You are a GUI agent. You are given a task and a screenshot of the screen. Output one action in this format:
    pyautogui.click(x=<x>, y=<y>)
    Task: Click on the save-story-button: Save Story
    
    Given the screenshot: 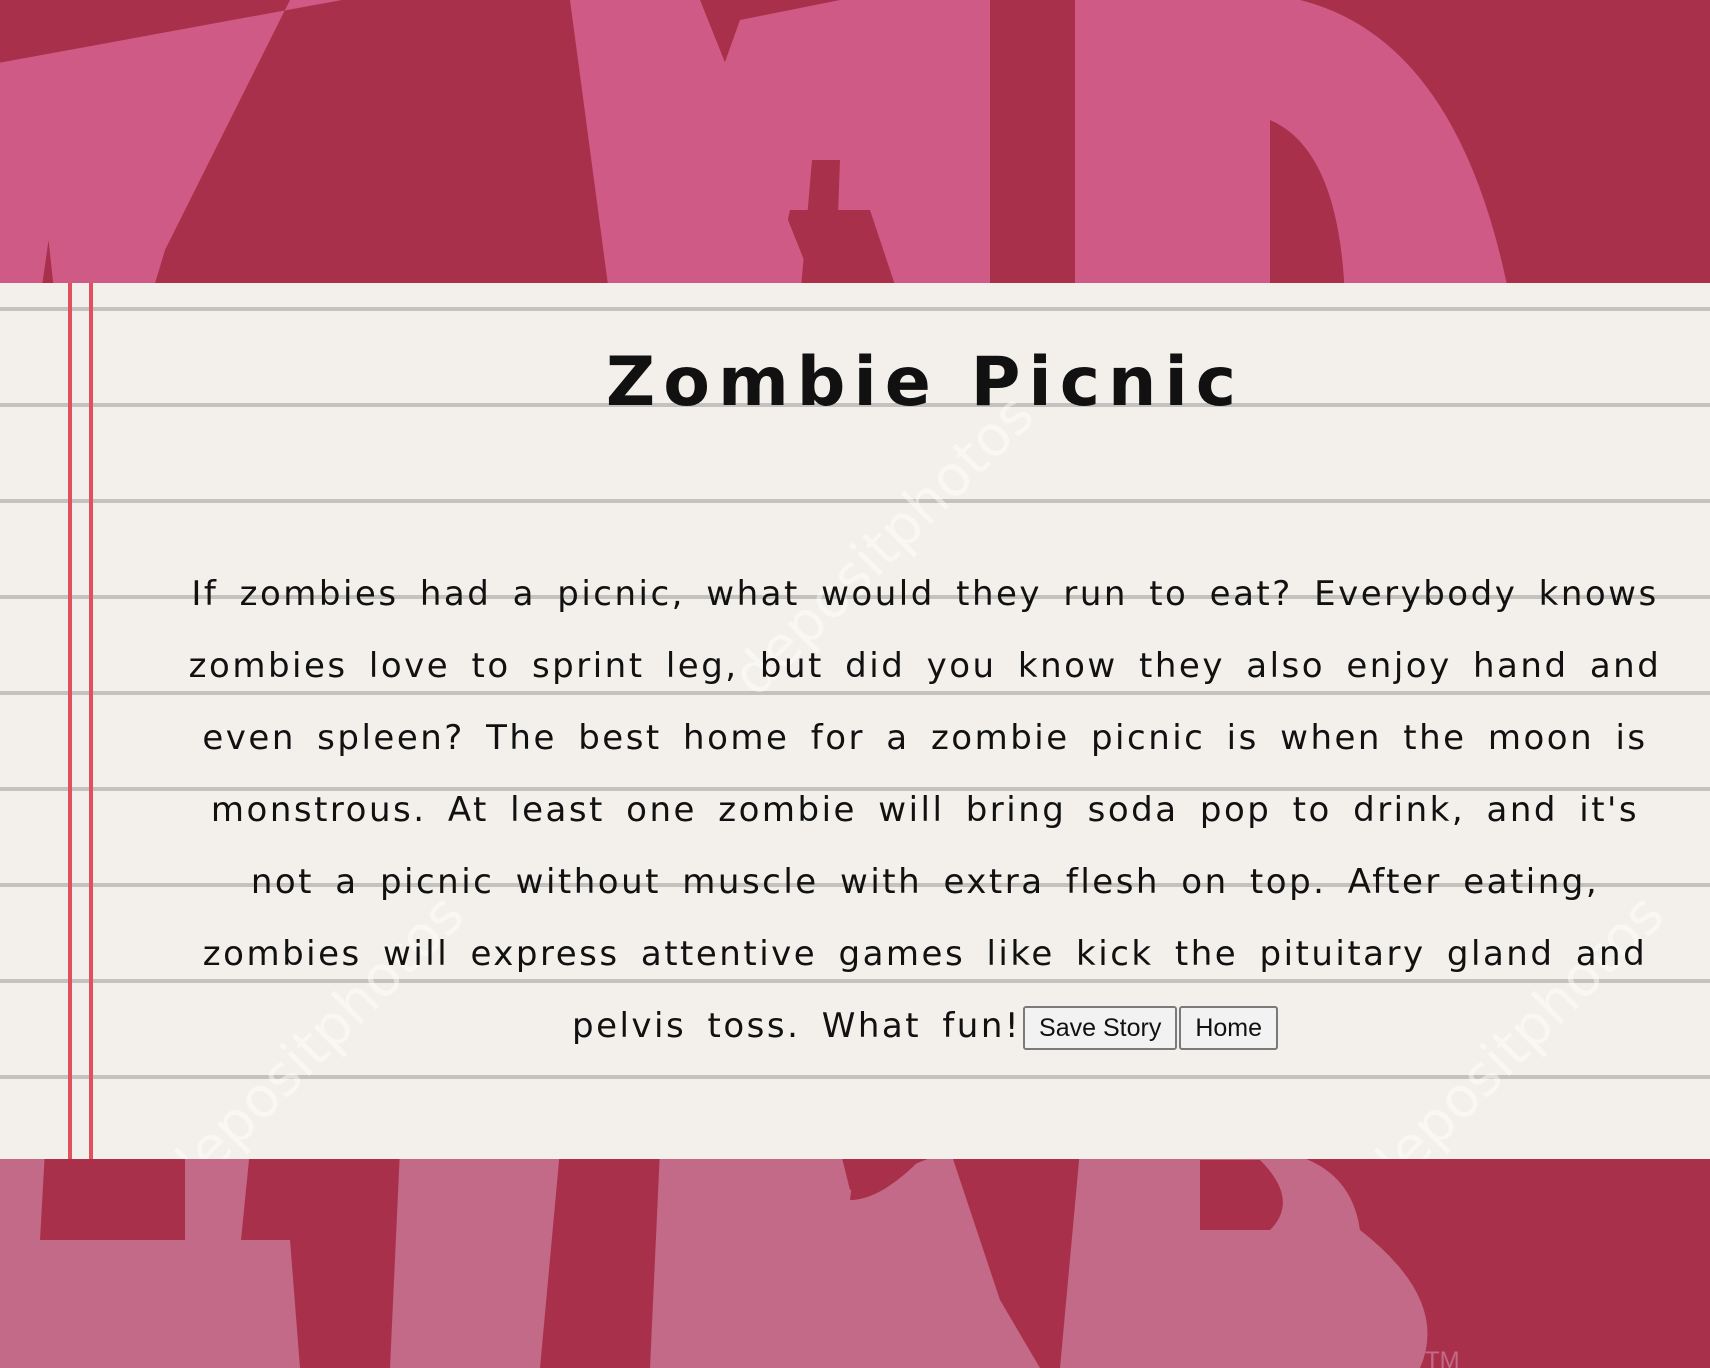 What is the action you would take?
    pyautogui.click(x=1100, y=1027)
    